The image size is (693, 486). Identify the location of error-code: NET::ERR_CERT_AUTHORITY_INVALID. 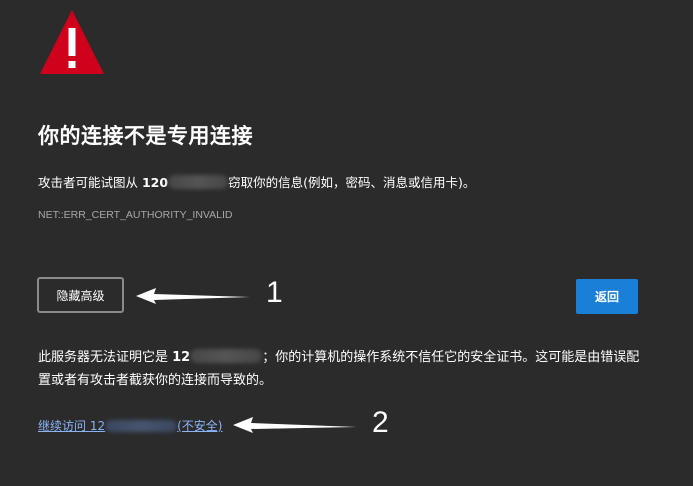
(135, 215).